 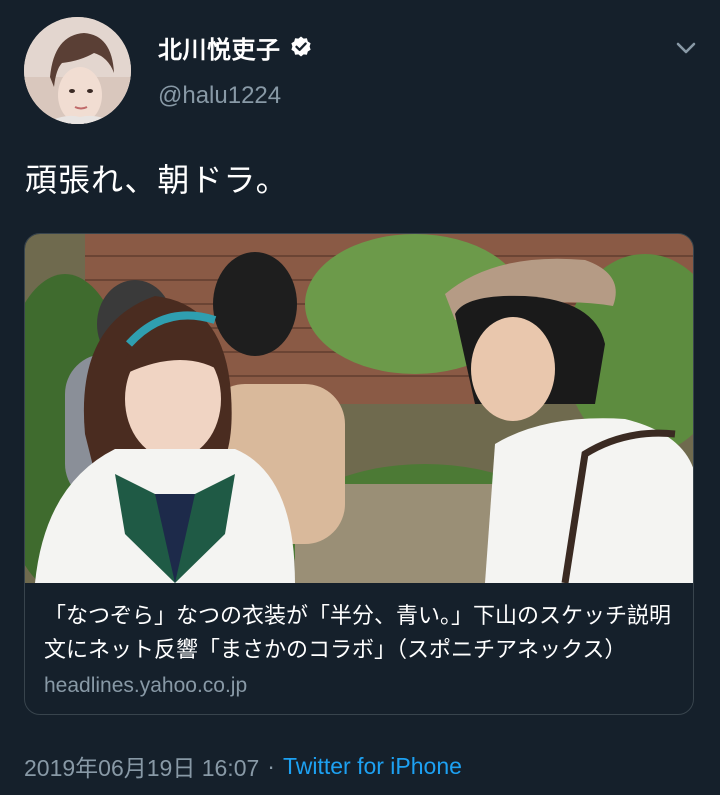 I want to click on card-domain: headlines.yahoo.co.jp, so click(x=145, y=686).